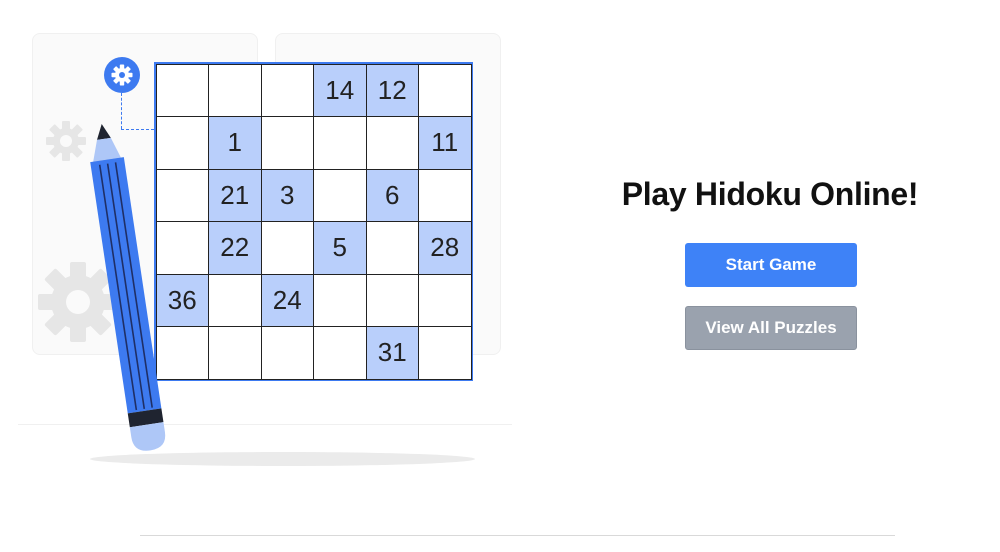  Describe the element at coordinates (66, 141) in the screenshot. I see `faint-gear-icon-small` at that location.